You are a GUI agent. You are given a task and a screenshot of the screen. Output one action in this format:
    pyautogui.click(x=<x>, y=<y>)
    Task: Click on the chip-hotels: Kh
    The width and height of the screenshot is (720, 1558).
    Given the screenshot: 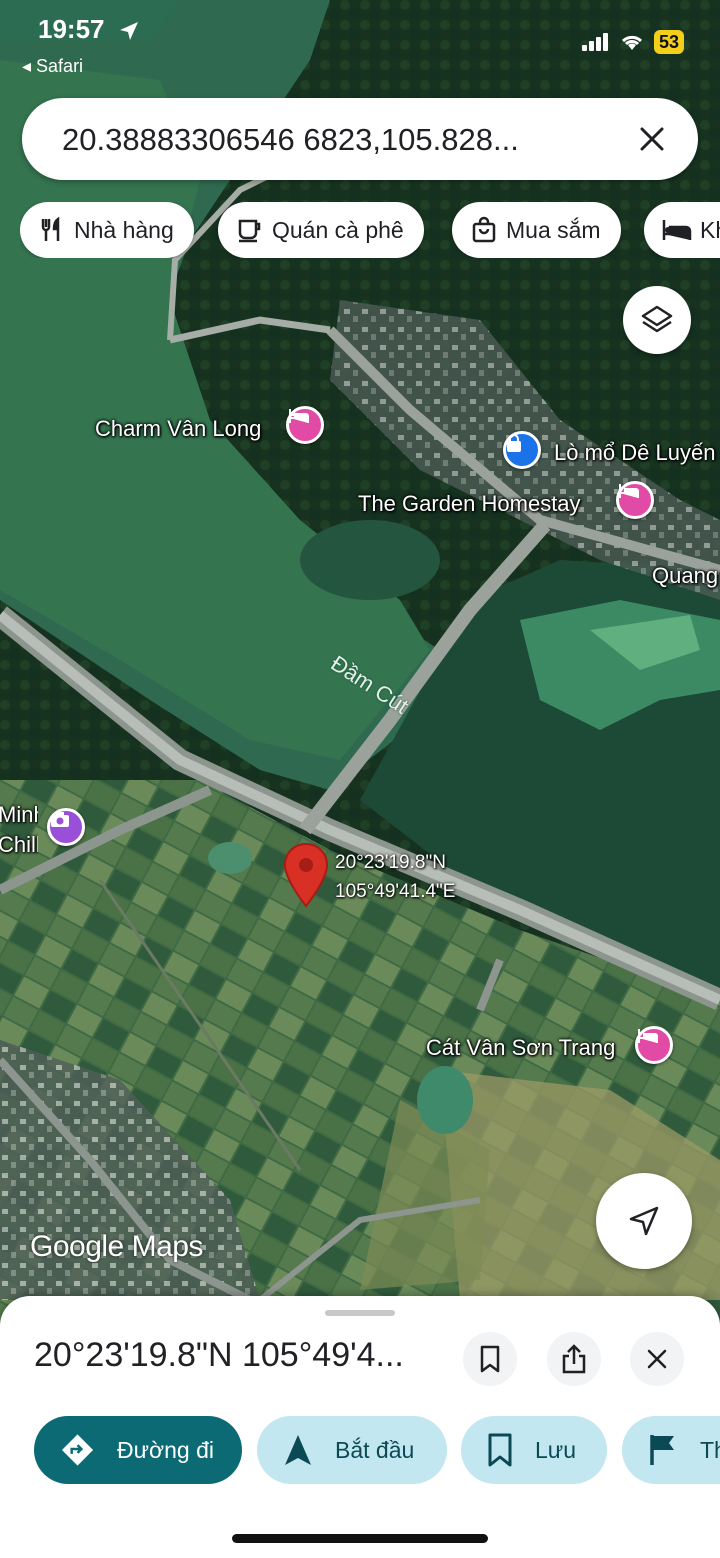 What is the action you would take?
    pyautogui.click(x=682, y=230)
    